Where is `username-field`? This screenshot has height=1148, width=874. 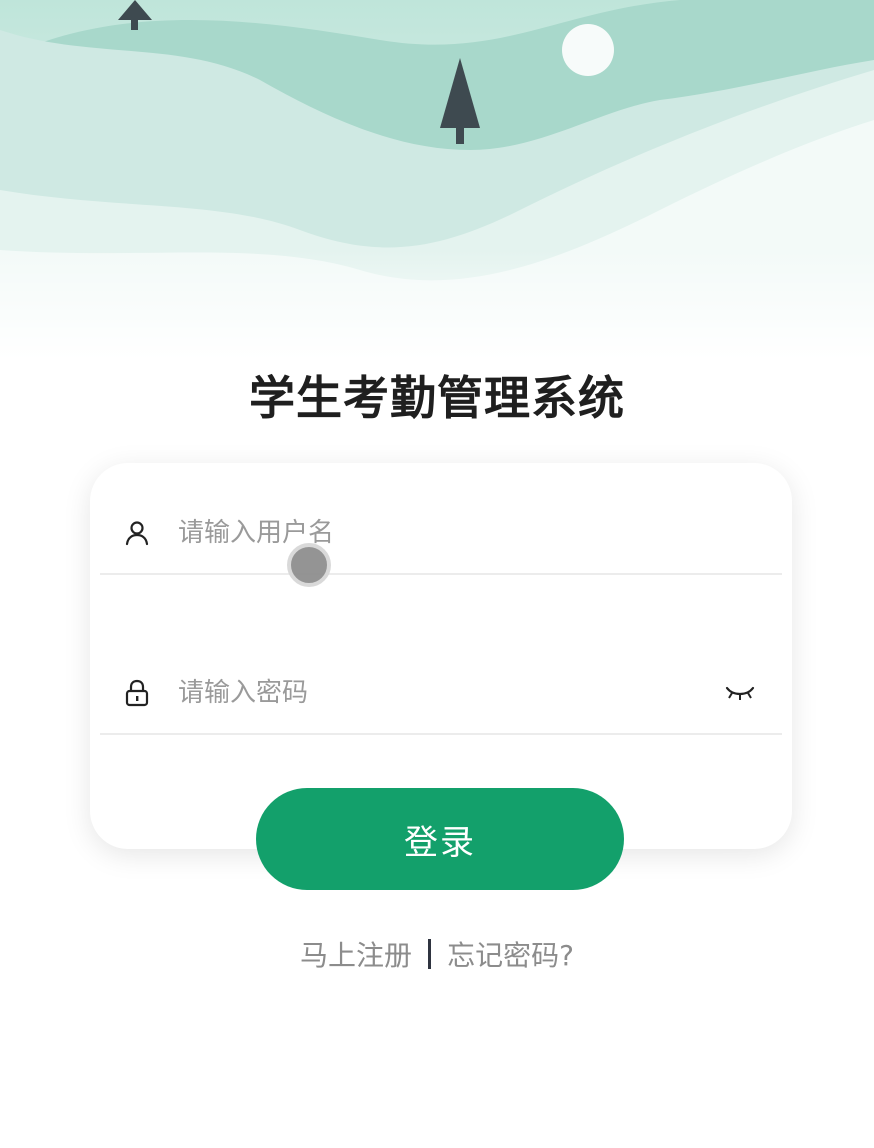 username-field is located at coordinates (441, 534).